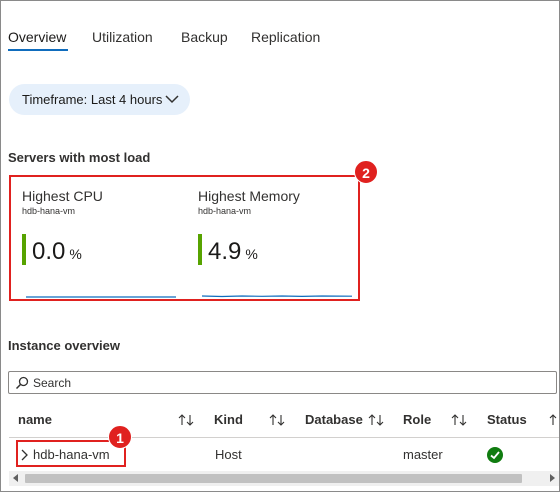 This screenshot has width=560, height=492. I want to click on cell-role: master, so click(423, 454).